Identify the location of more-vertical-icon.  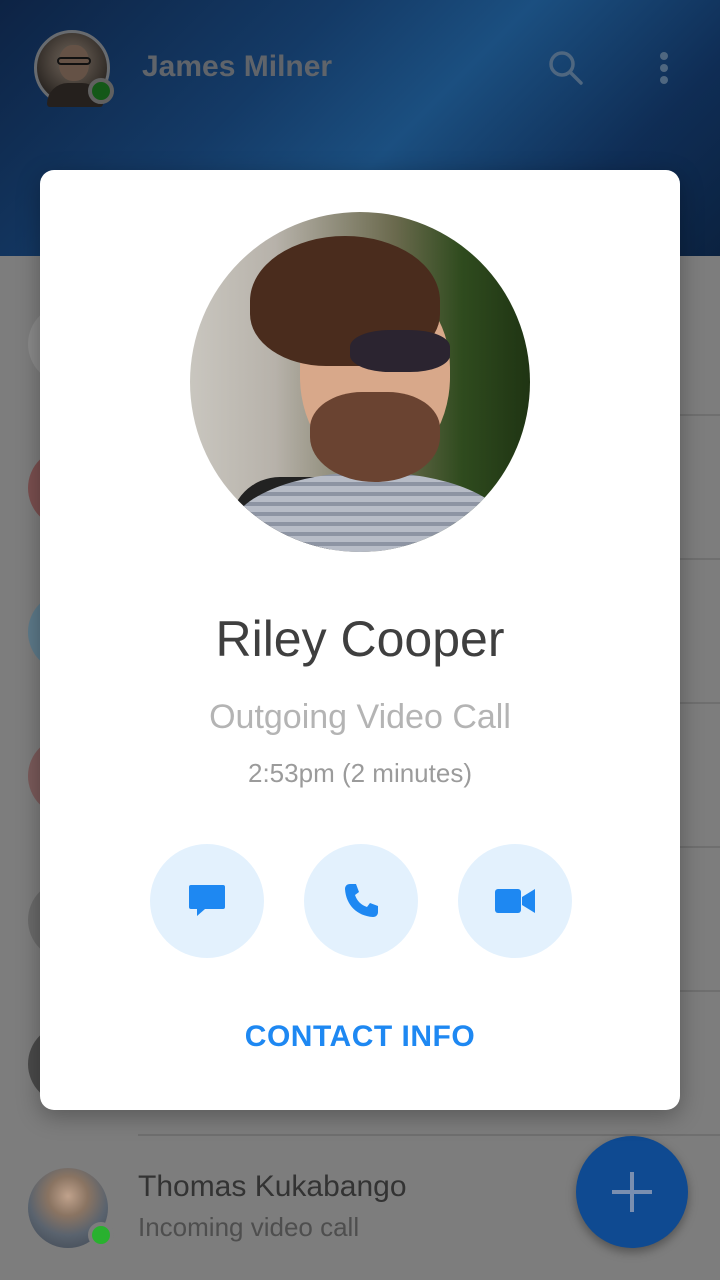
(664, 68).